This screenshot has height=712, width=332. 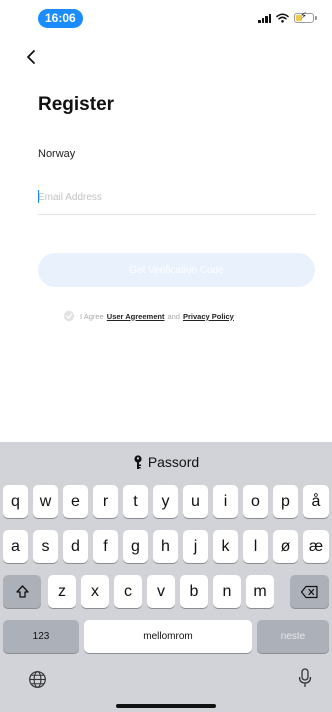 I want to click on wifi-icon, so click(x=282, y=18).